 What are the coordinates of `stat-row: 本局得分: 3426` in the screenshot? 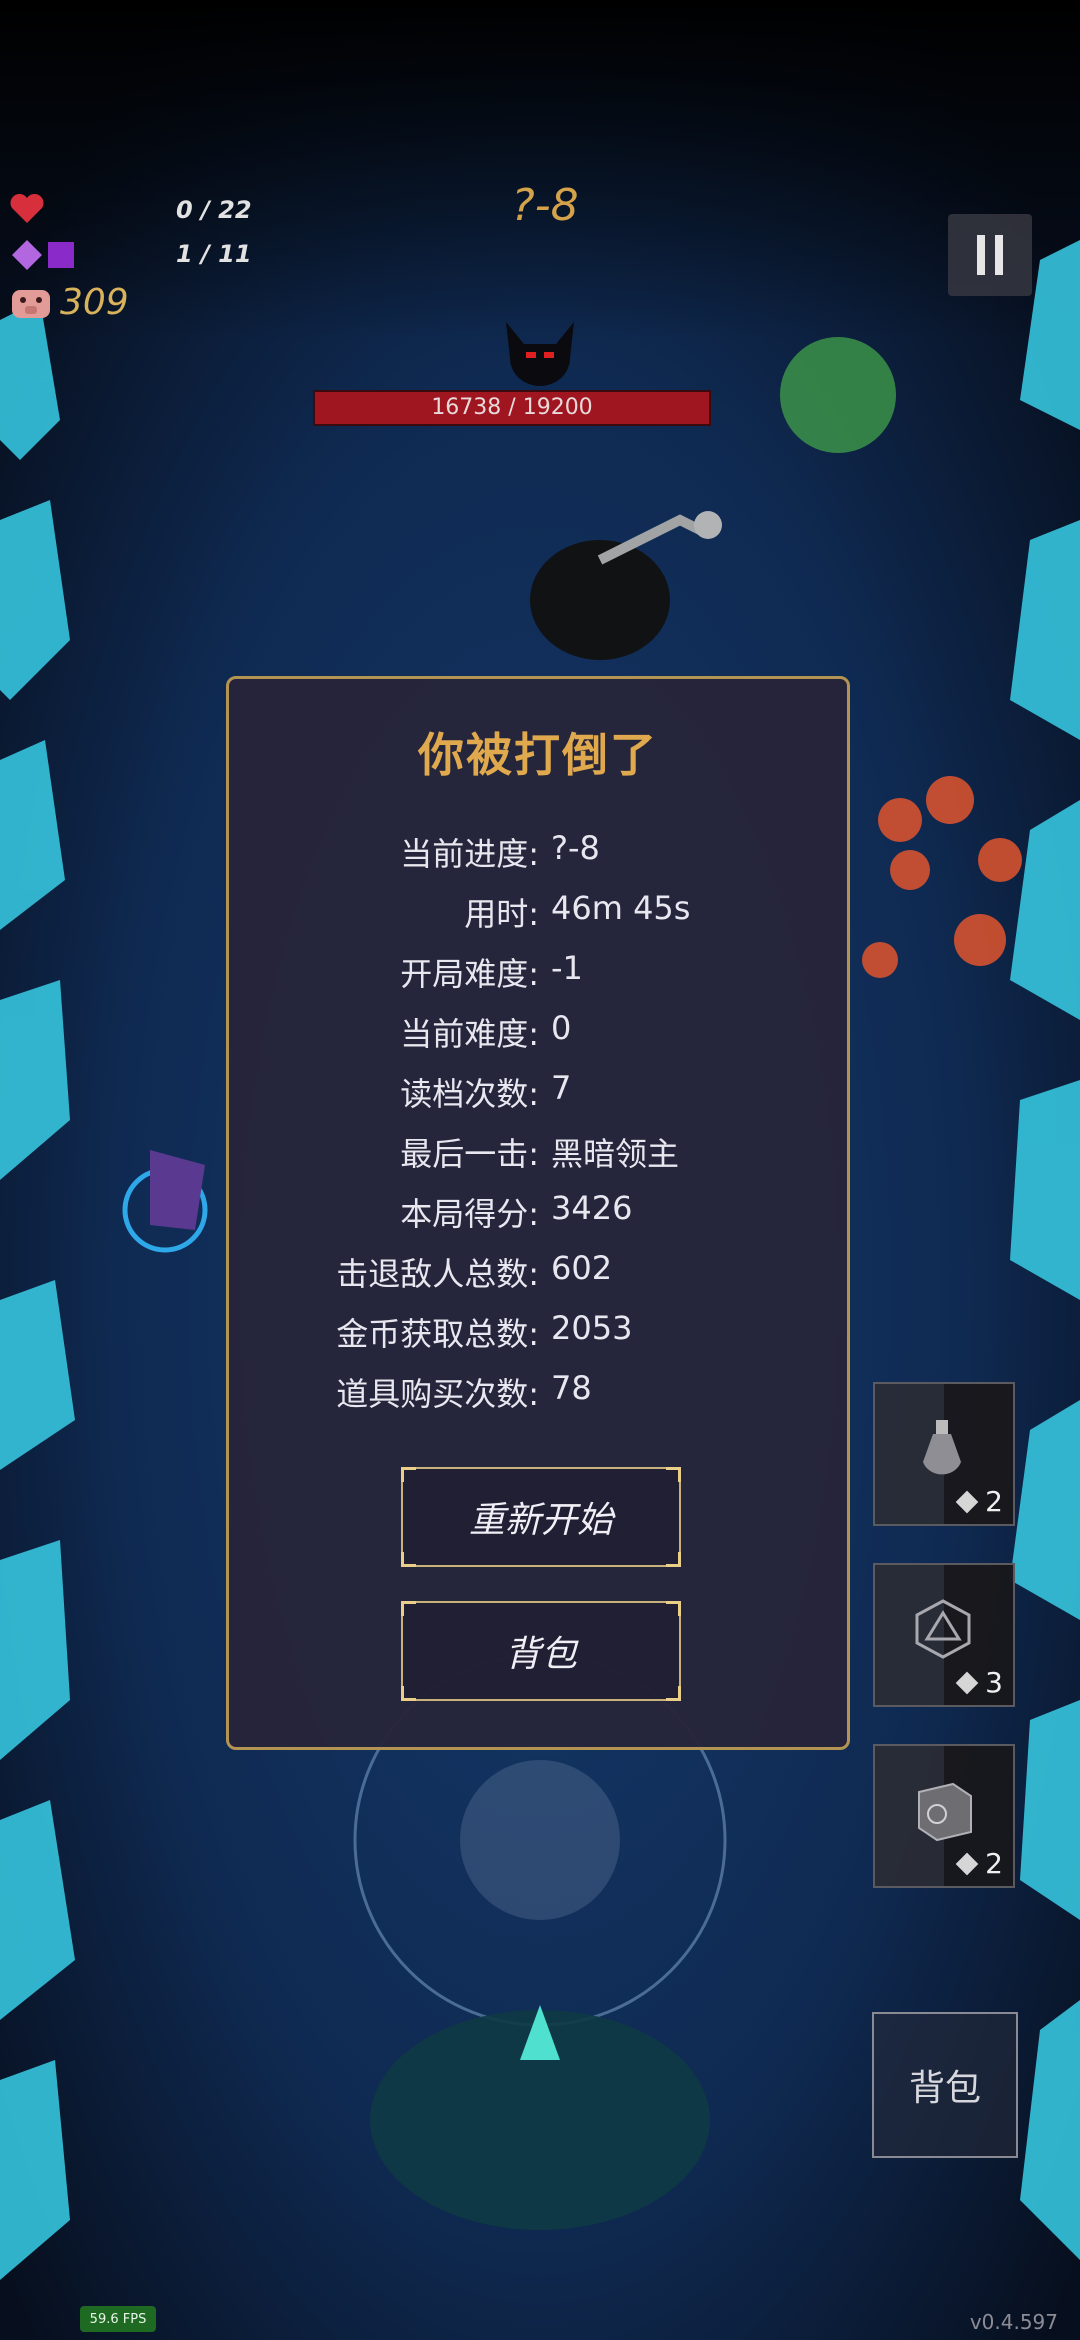 It's located at (538, 1214).